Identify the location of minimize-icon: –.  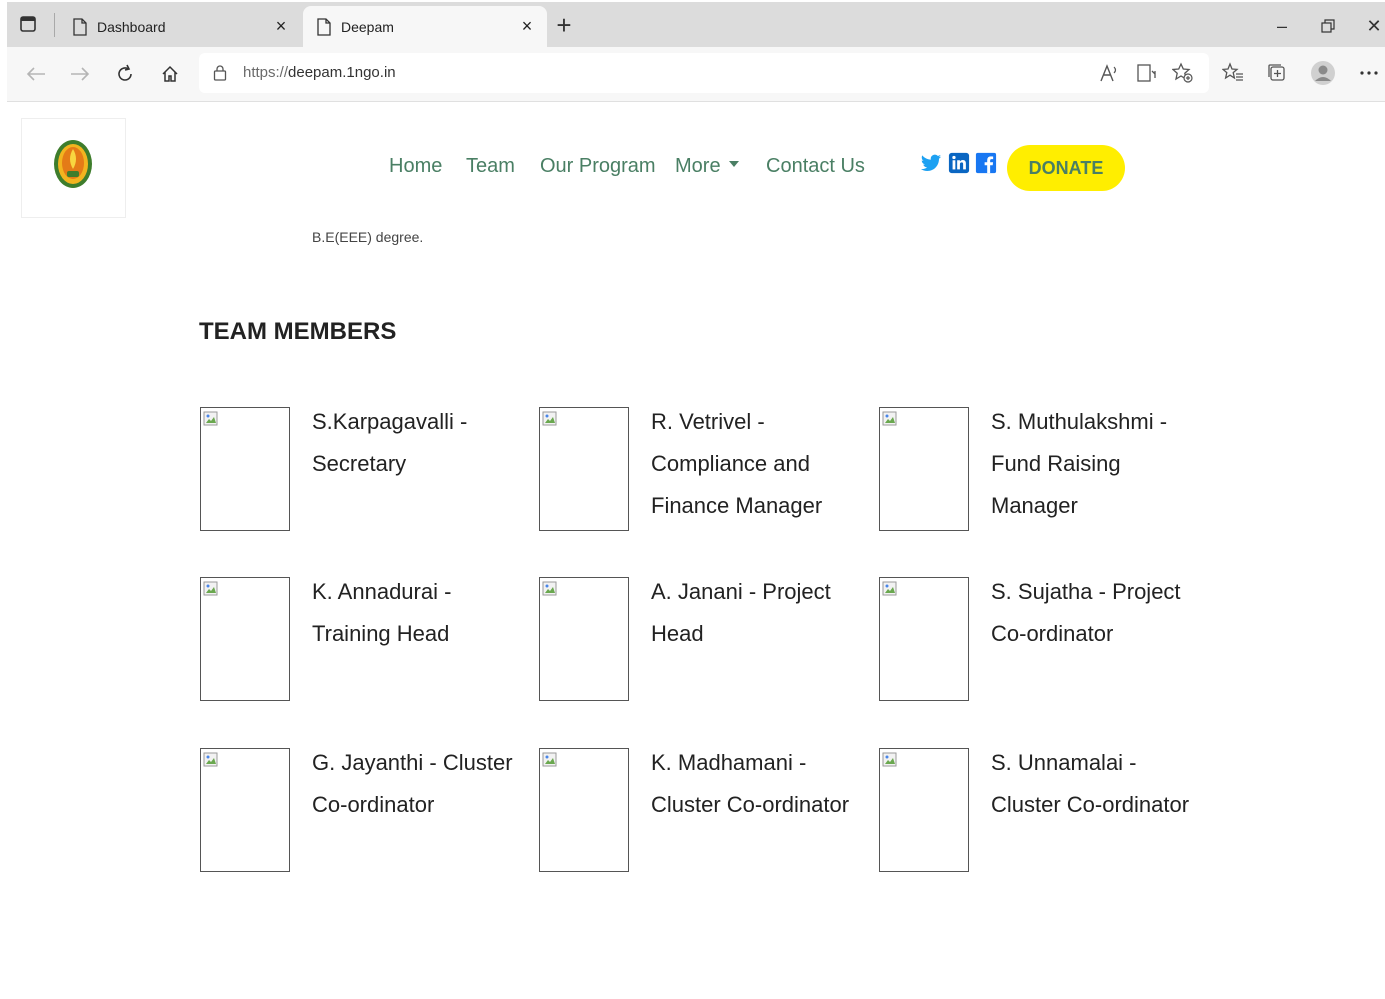
(1282, 26).